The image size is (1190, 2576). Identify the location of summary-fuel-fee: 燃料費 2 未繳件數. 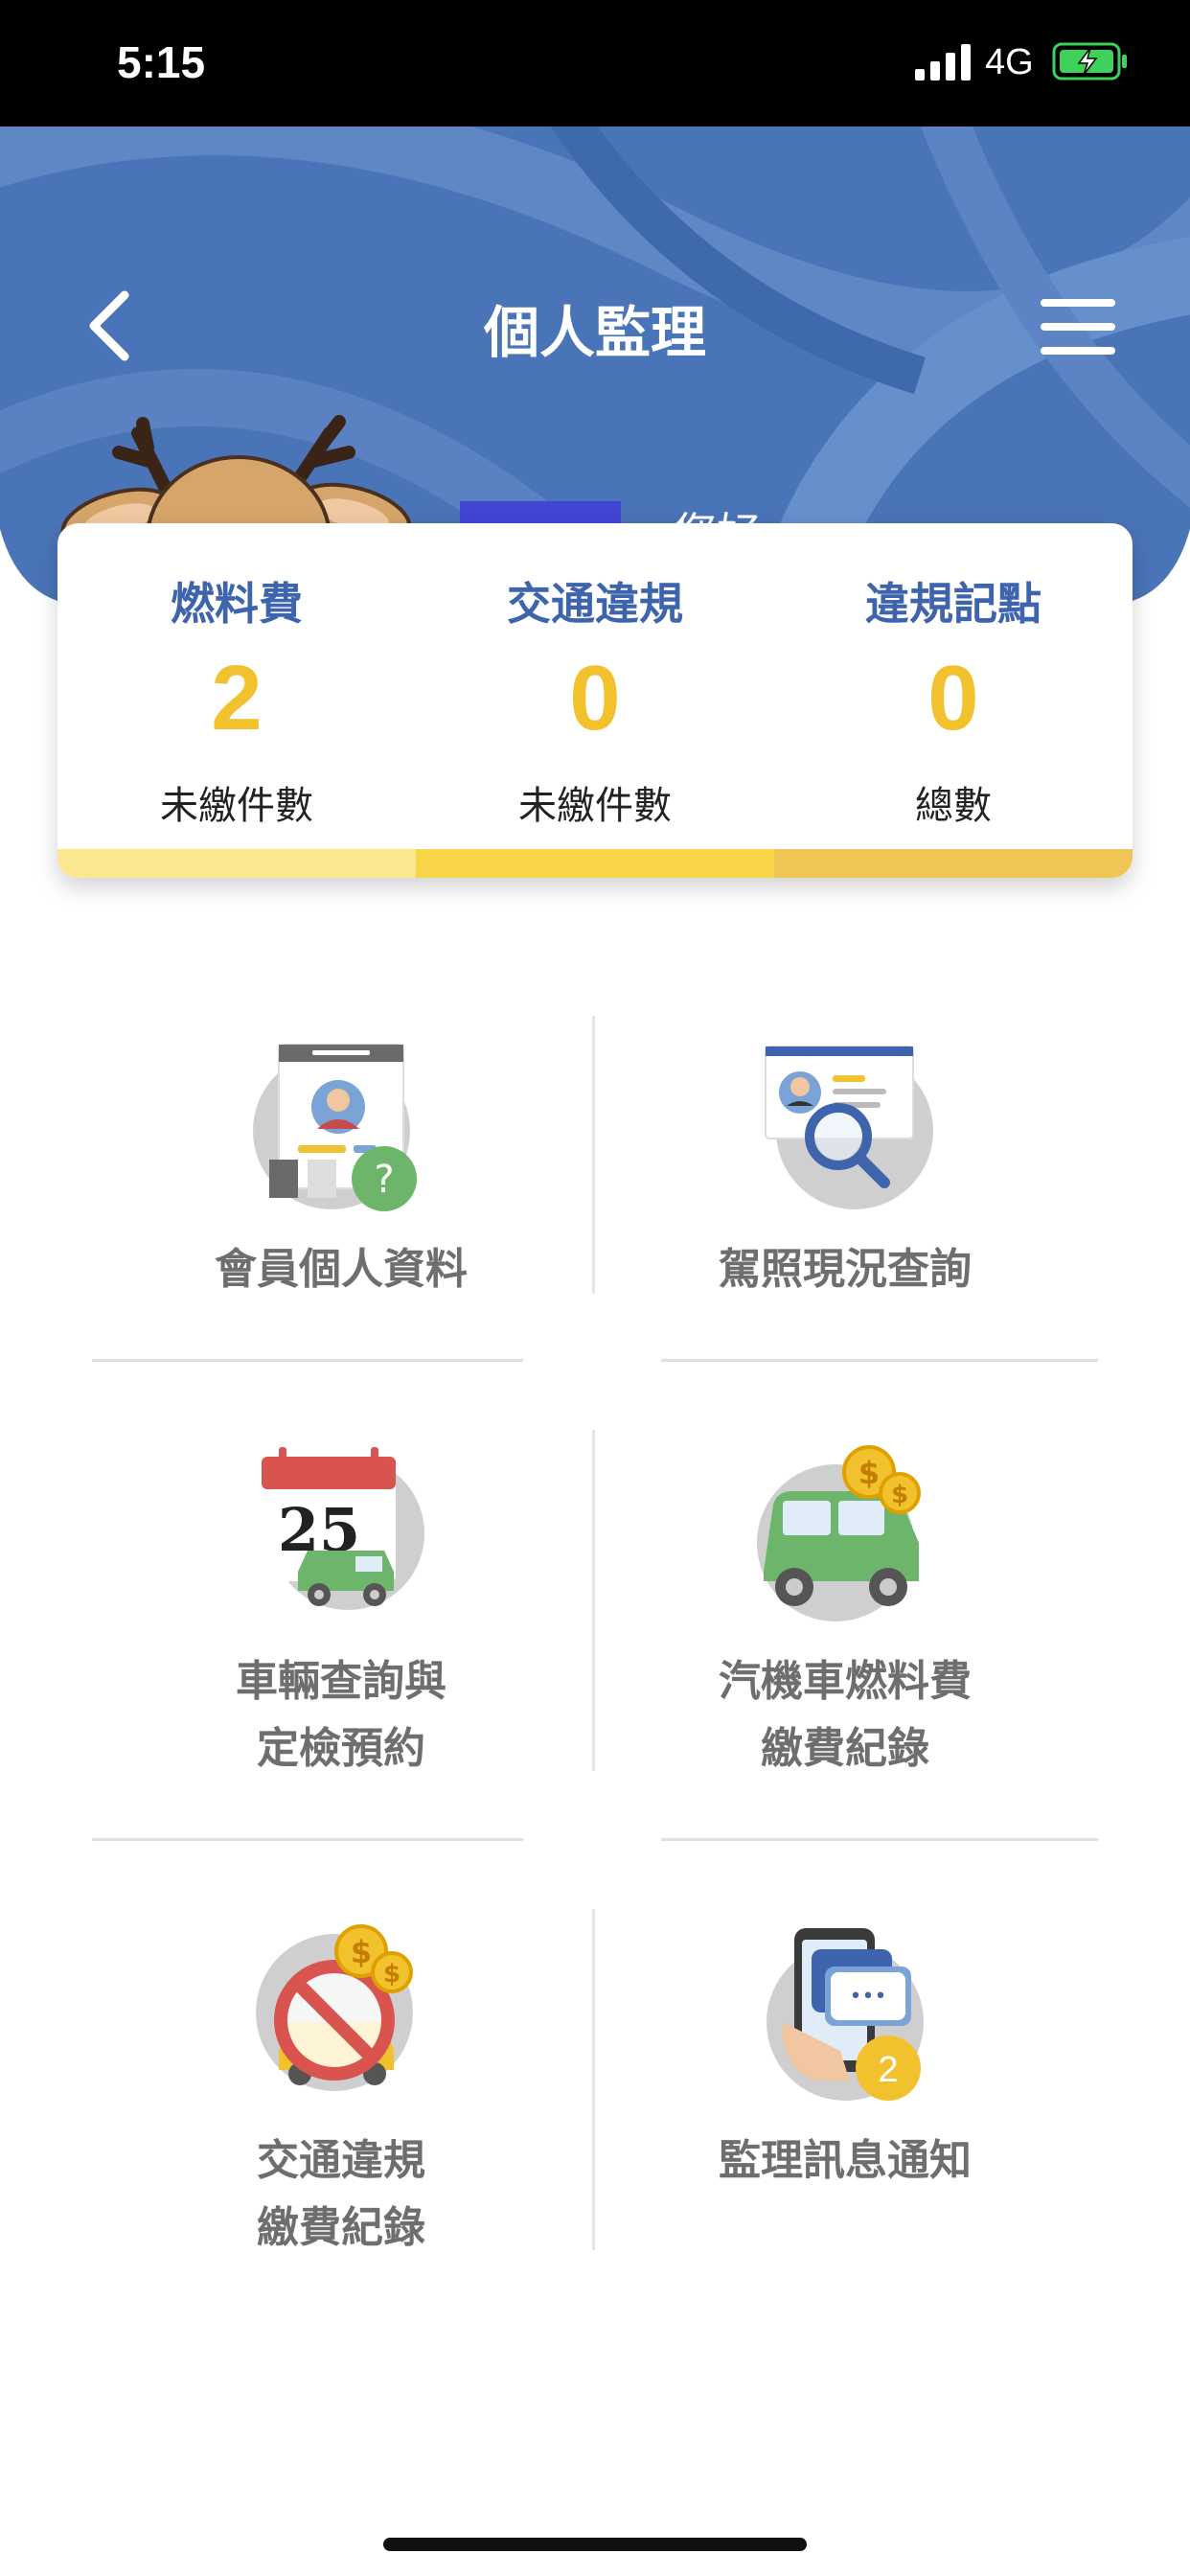
(237, 686).